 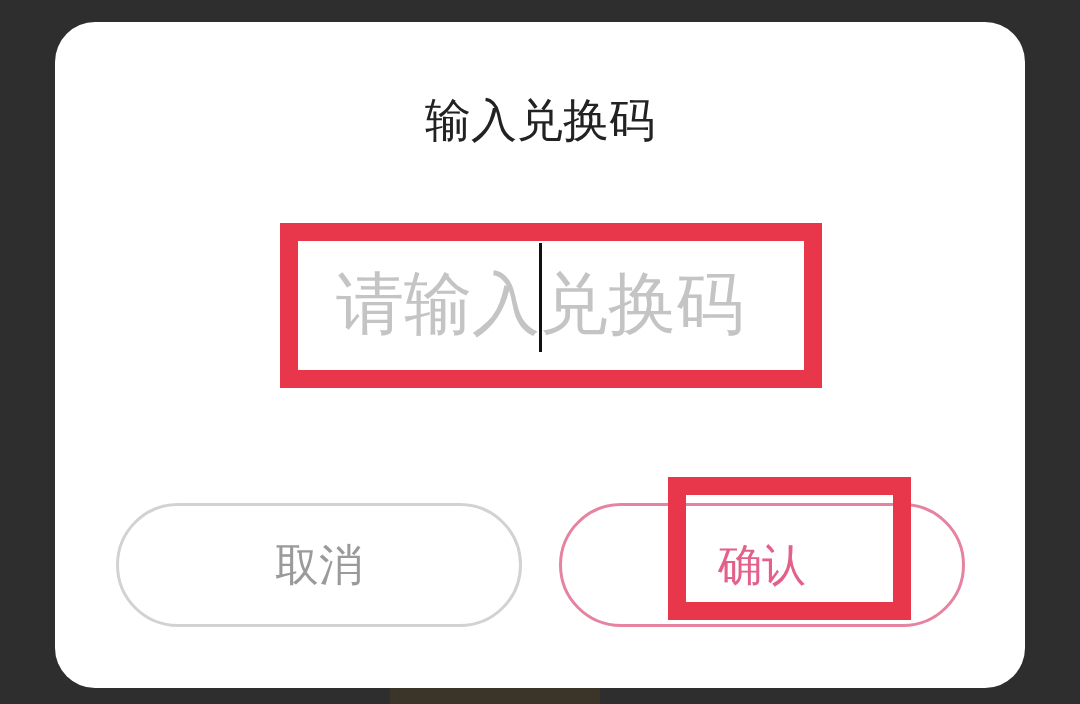 I want to click on dialog-title: 输入兑换码, so click(x=540, y=120).